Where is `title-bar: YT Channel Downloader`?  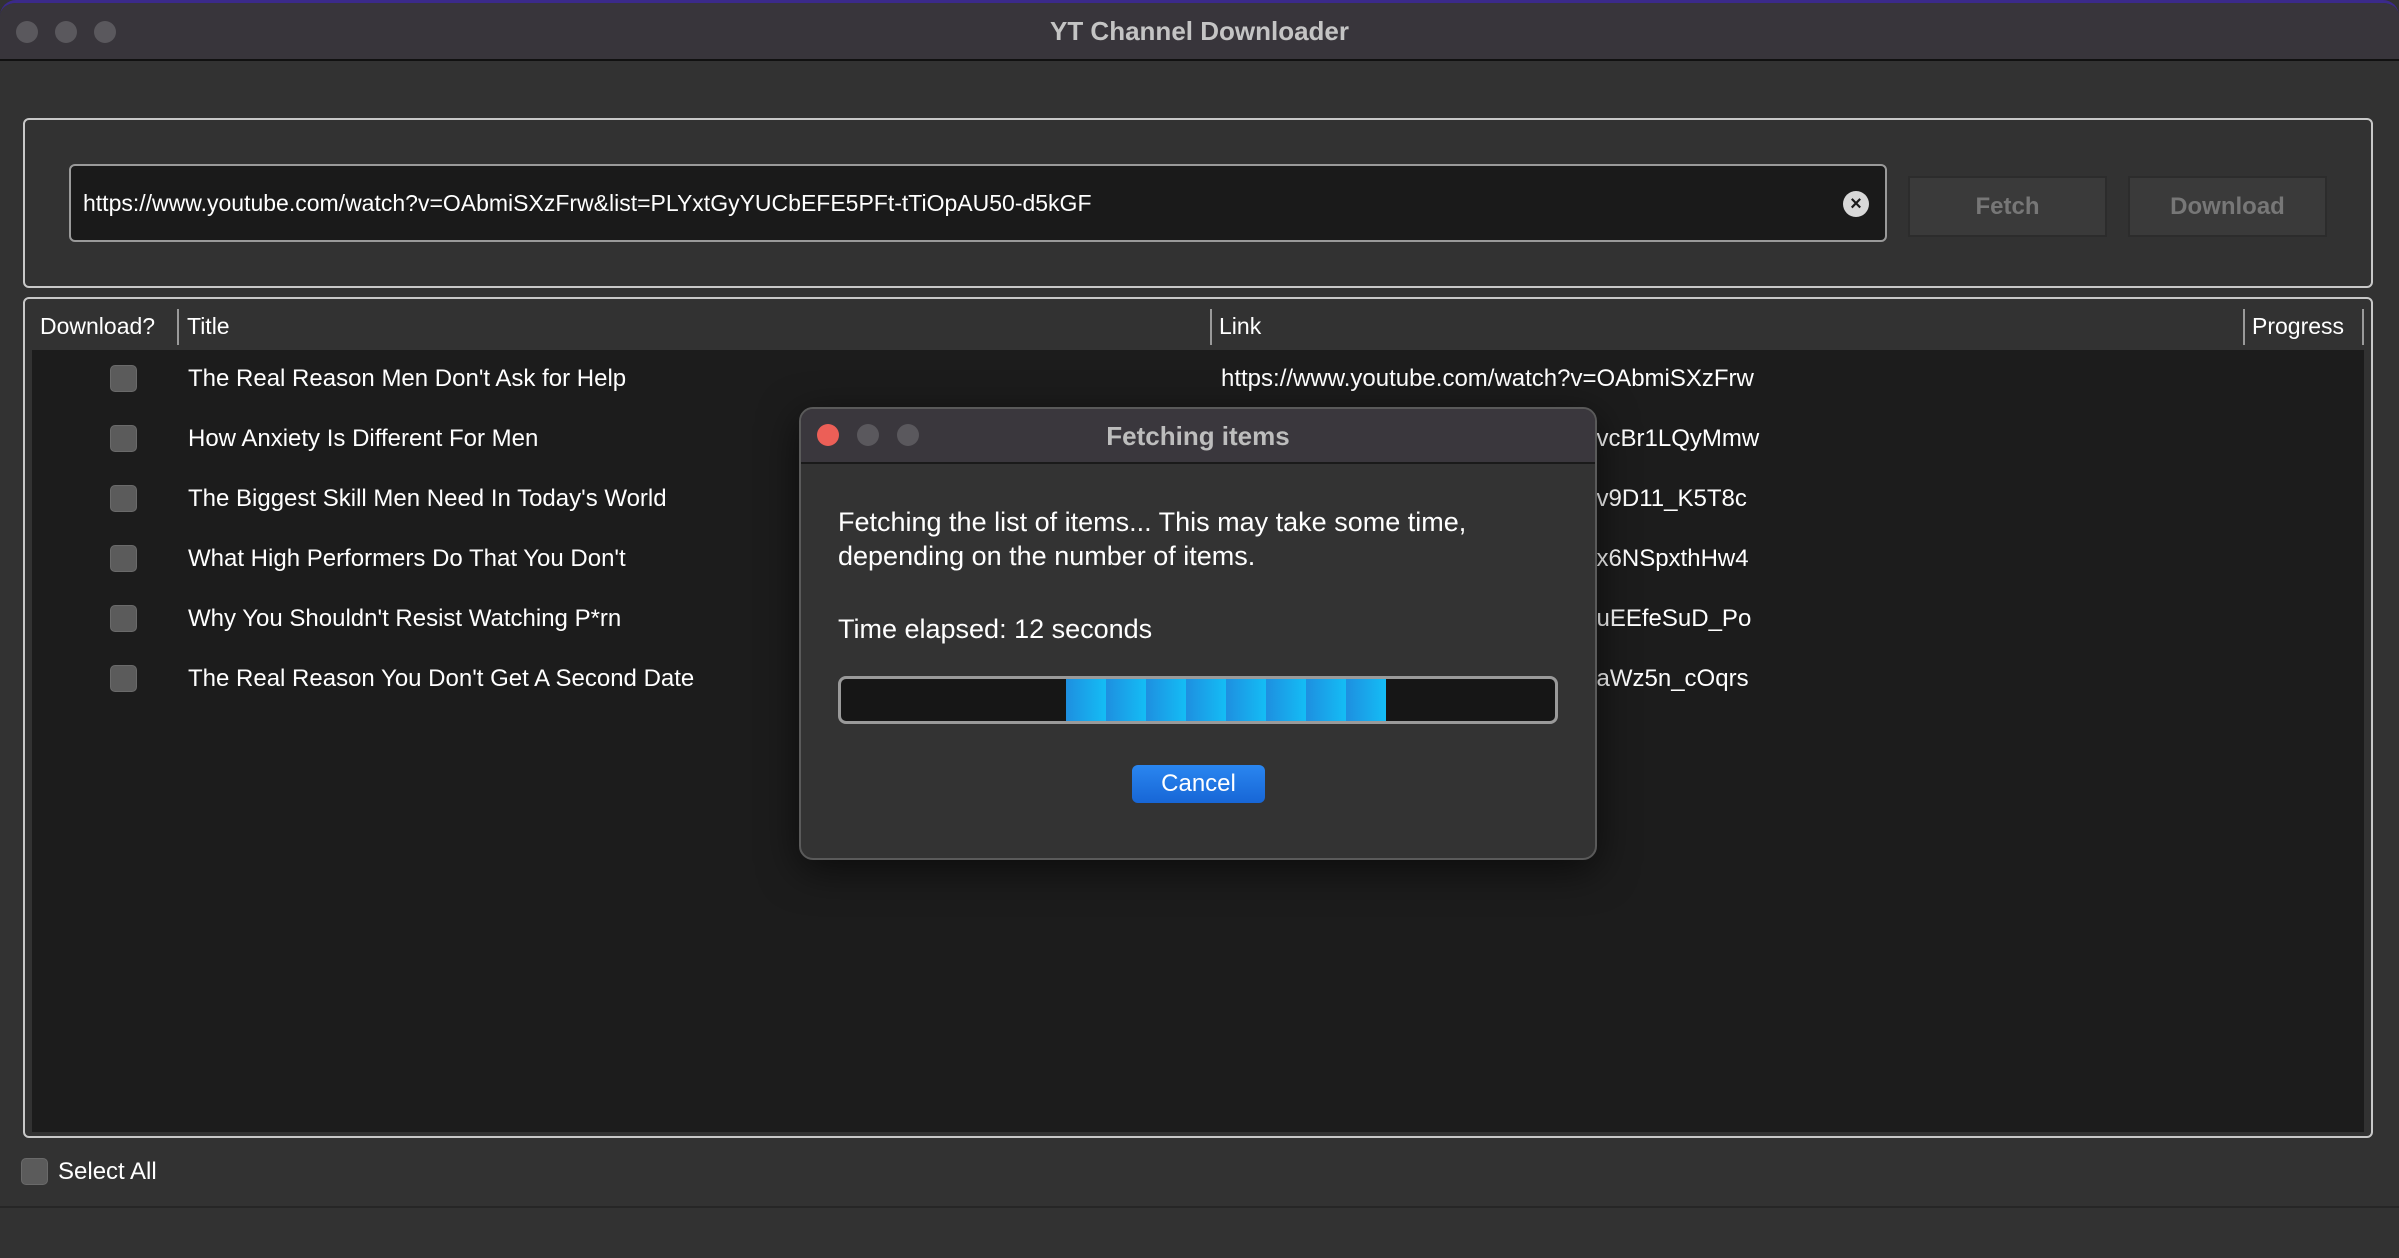 title-bar: YT Channel Downloader is located at coordinates (1199, 32).